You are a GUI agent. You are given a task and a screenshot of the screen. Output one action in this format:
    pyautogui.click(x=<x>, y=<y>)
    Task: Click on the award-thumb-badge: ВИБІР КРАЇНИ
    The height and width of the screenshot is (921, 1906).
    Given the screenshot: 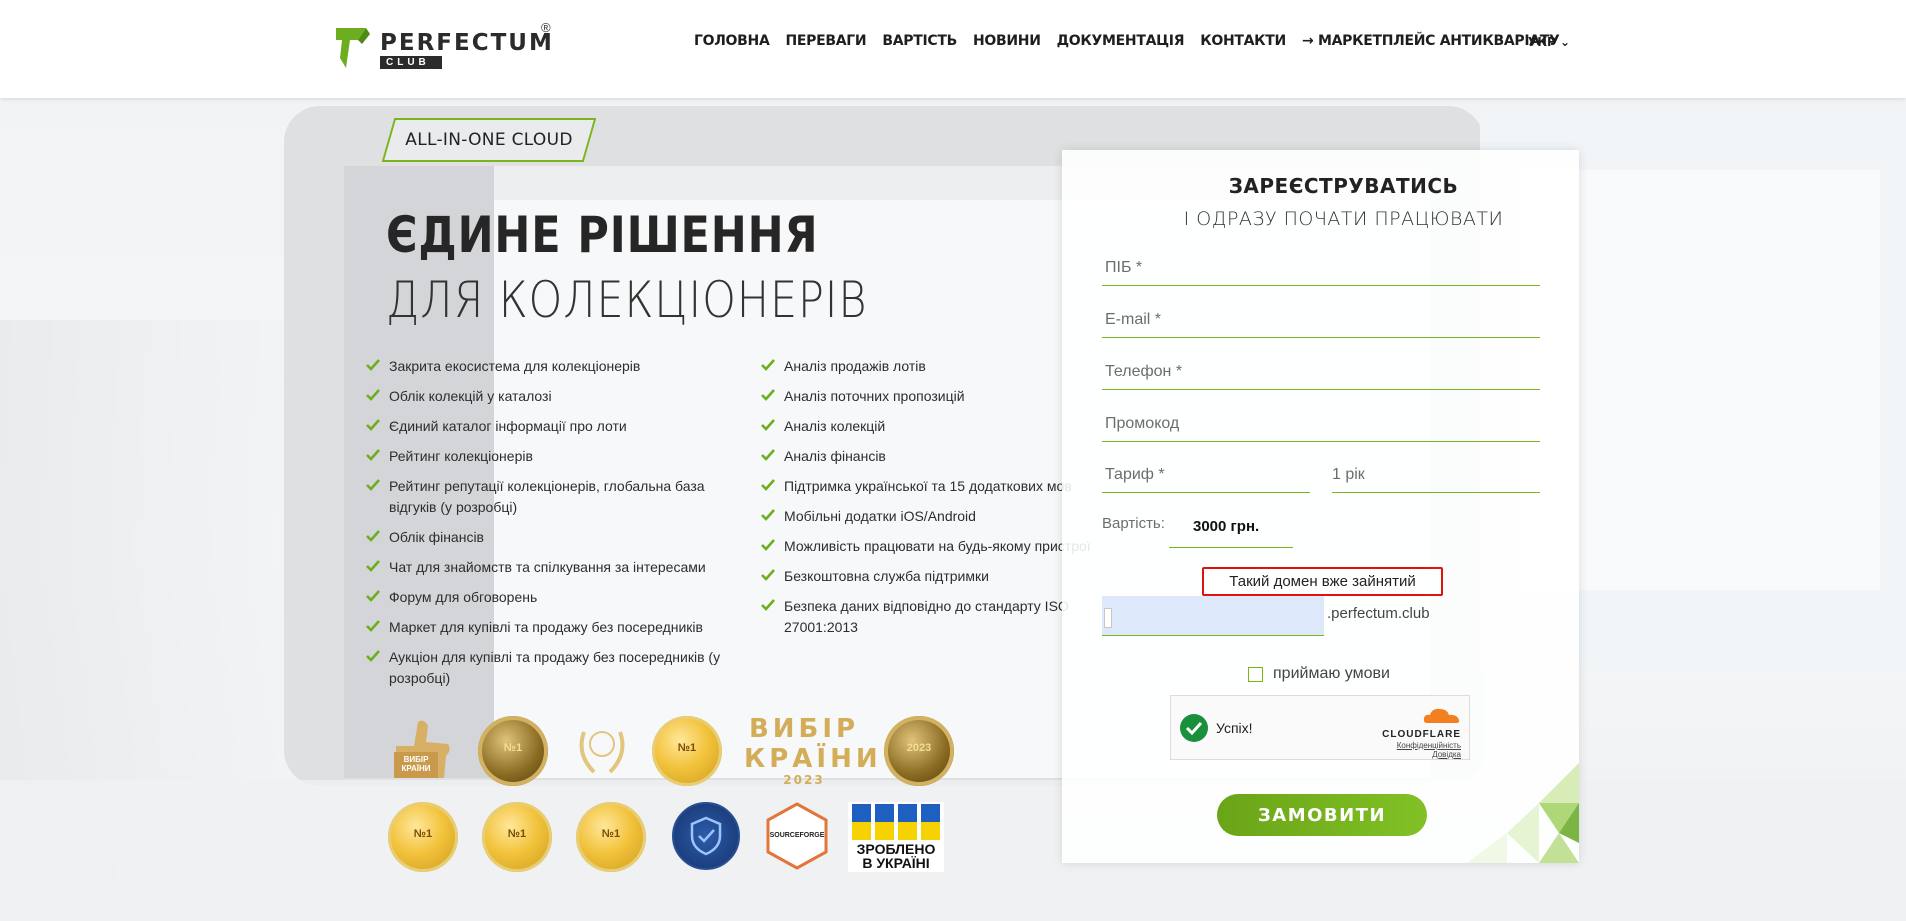 What is the action you would take?
    pyautogui.click(x=421, y=750)
    